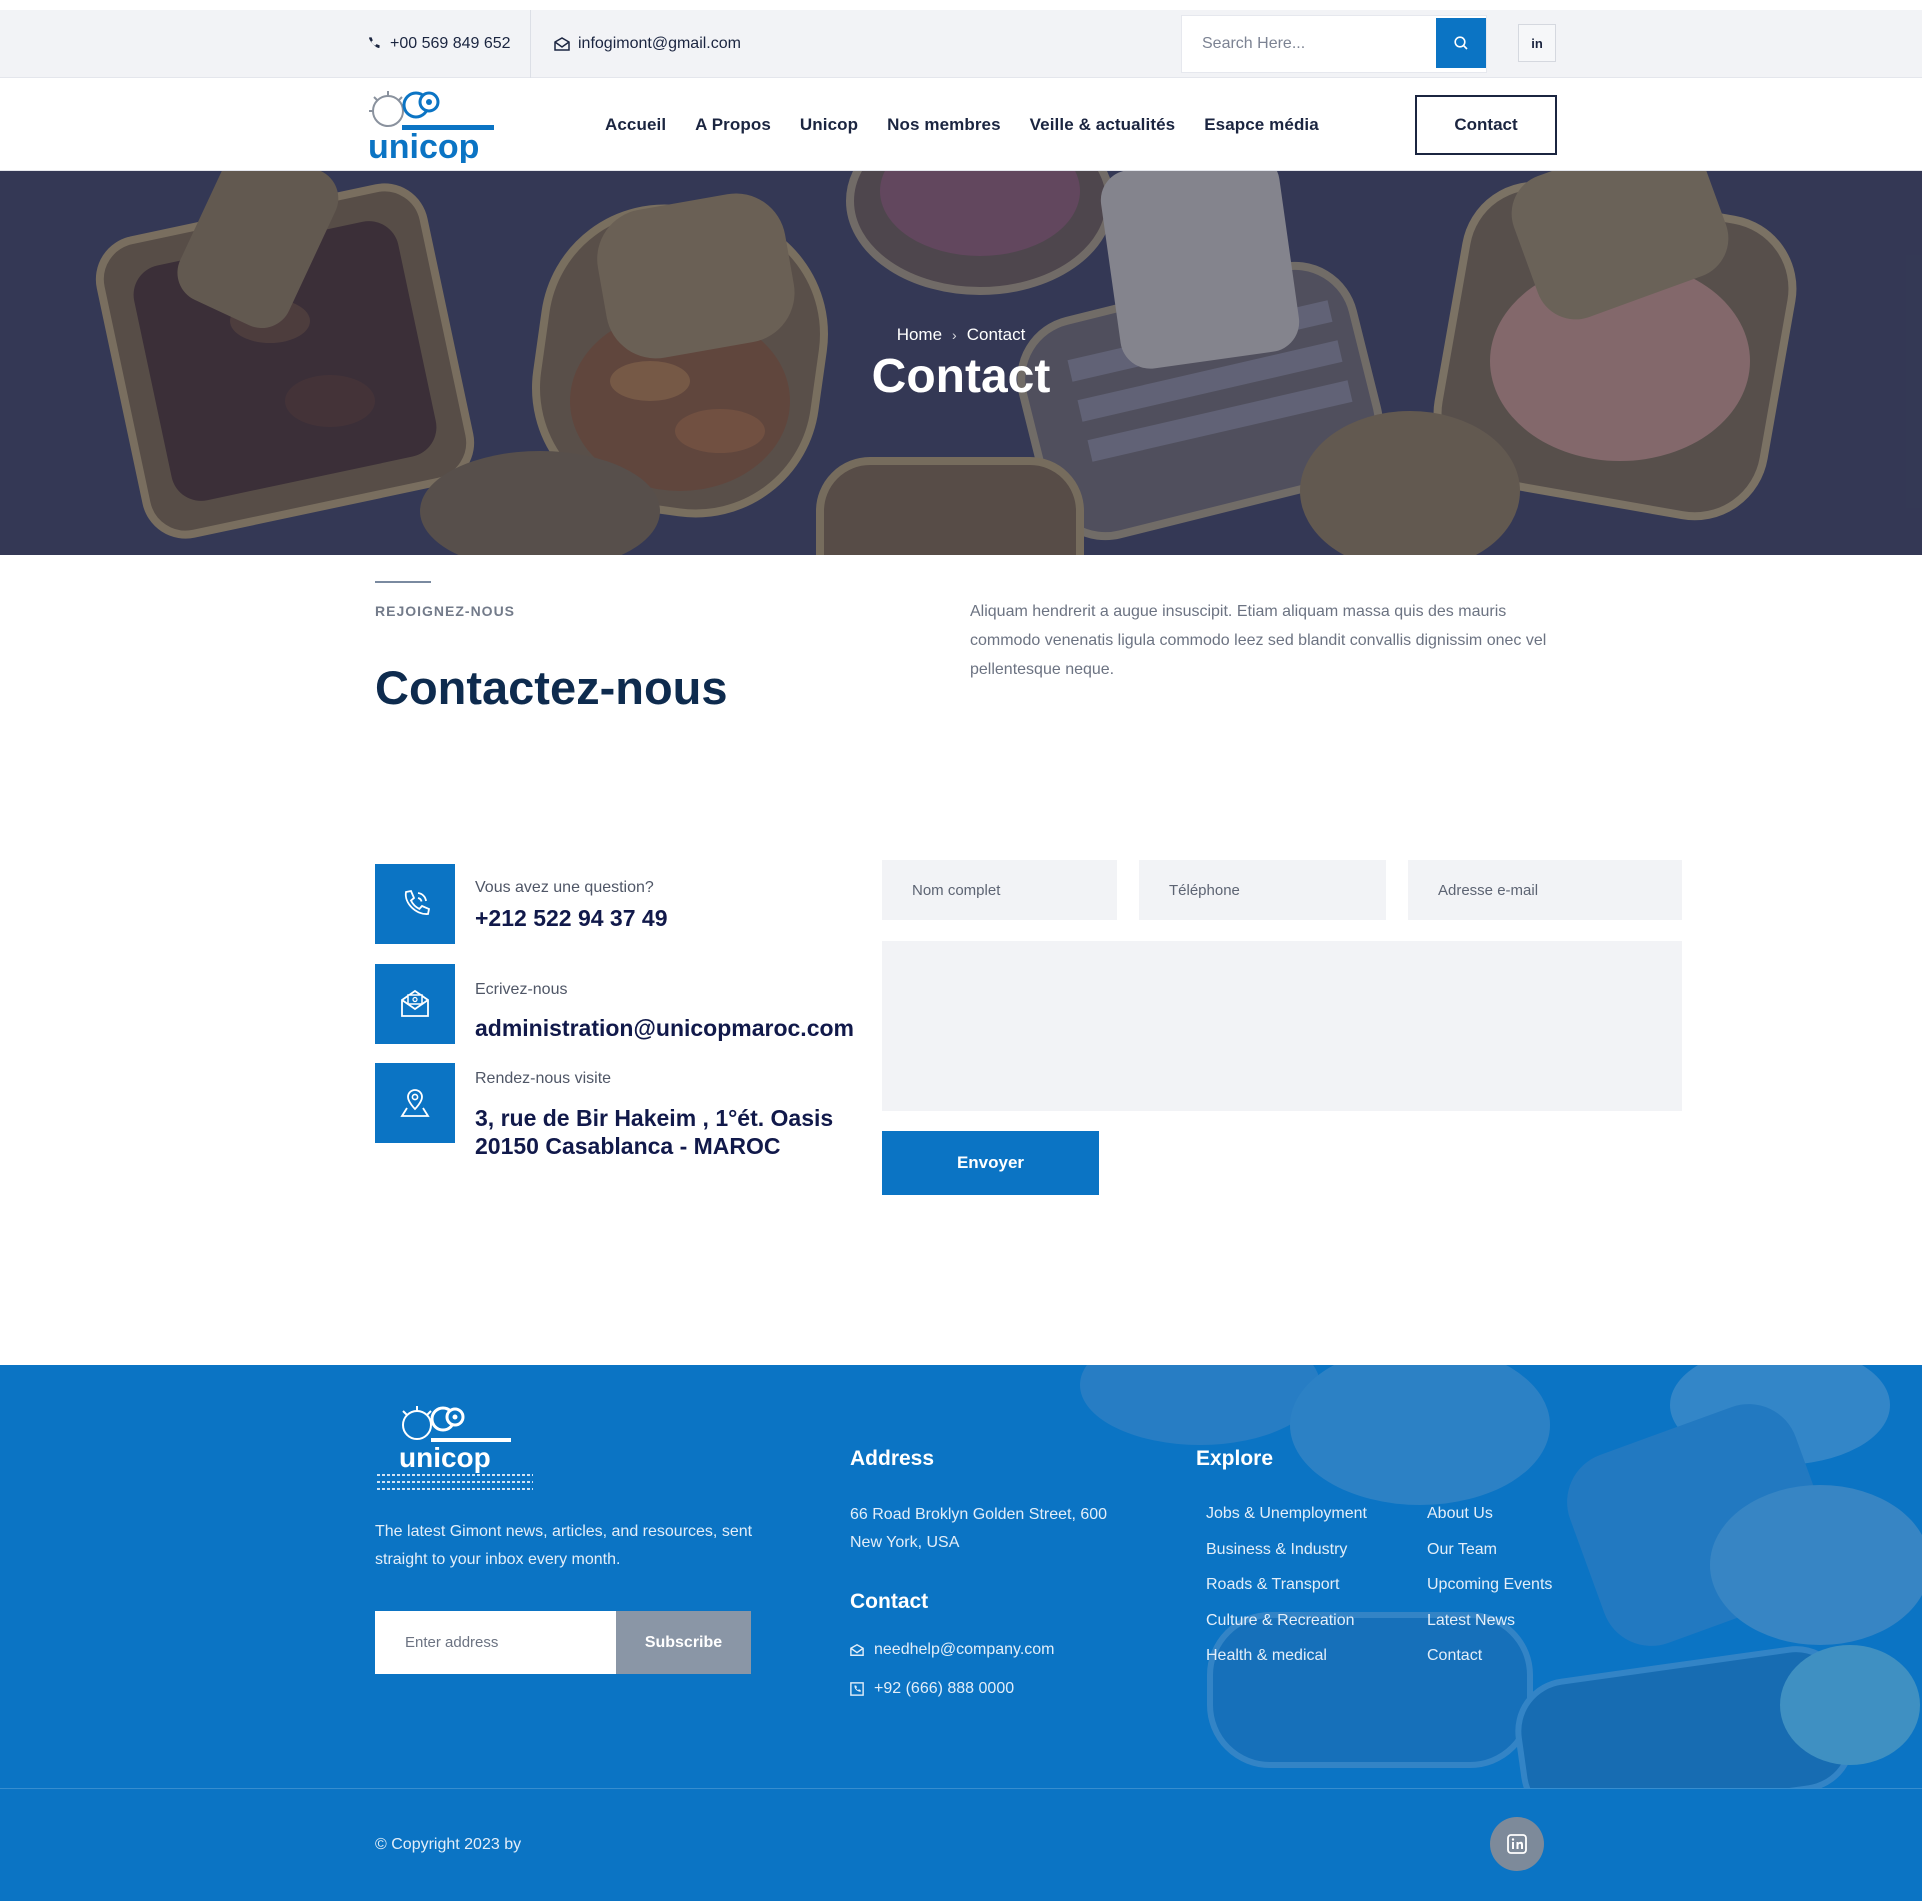 This screenshot has height=1901, width=1922. What do you see at coordinates (543, 1078) in the screenshot?
I see `contact-info-label: Rendez-nous visite` at bounding box center [543, 1078].